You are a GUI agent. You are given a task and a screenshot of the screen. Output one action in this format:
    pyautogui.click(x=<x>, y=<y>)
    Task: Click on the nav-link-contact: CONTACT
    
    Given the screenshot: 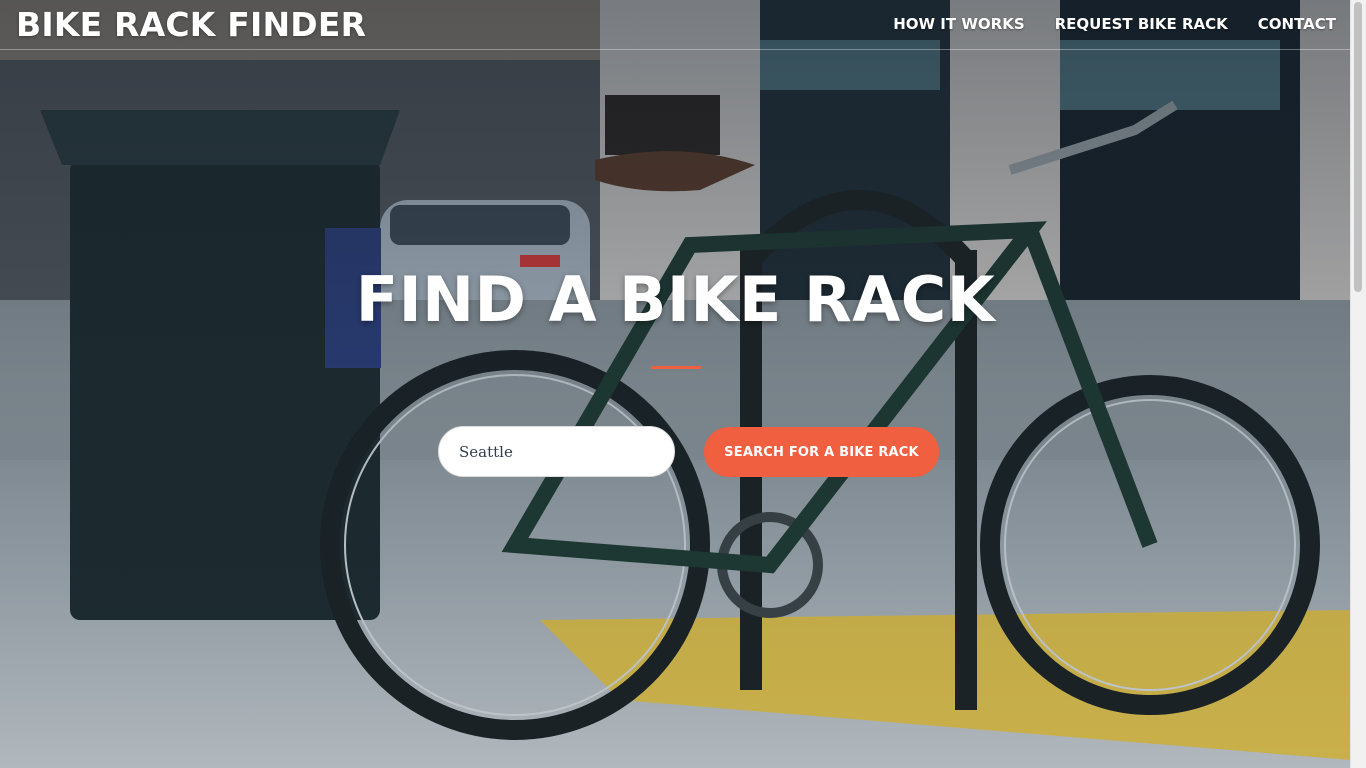 What is the action you would take?
    pyautogui.click(x=1297, y=24)
    